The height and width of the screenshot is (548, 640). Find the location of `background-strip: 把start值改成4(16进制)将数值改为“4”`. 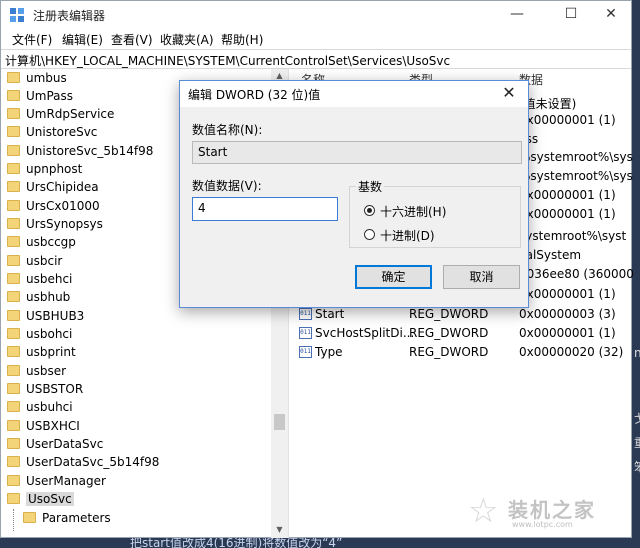

background-strip: 把start值改成4(16进制)将数值改为“4” is located at coordinates (320, 543).